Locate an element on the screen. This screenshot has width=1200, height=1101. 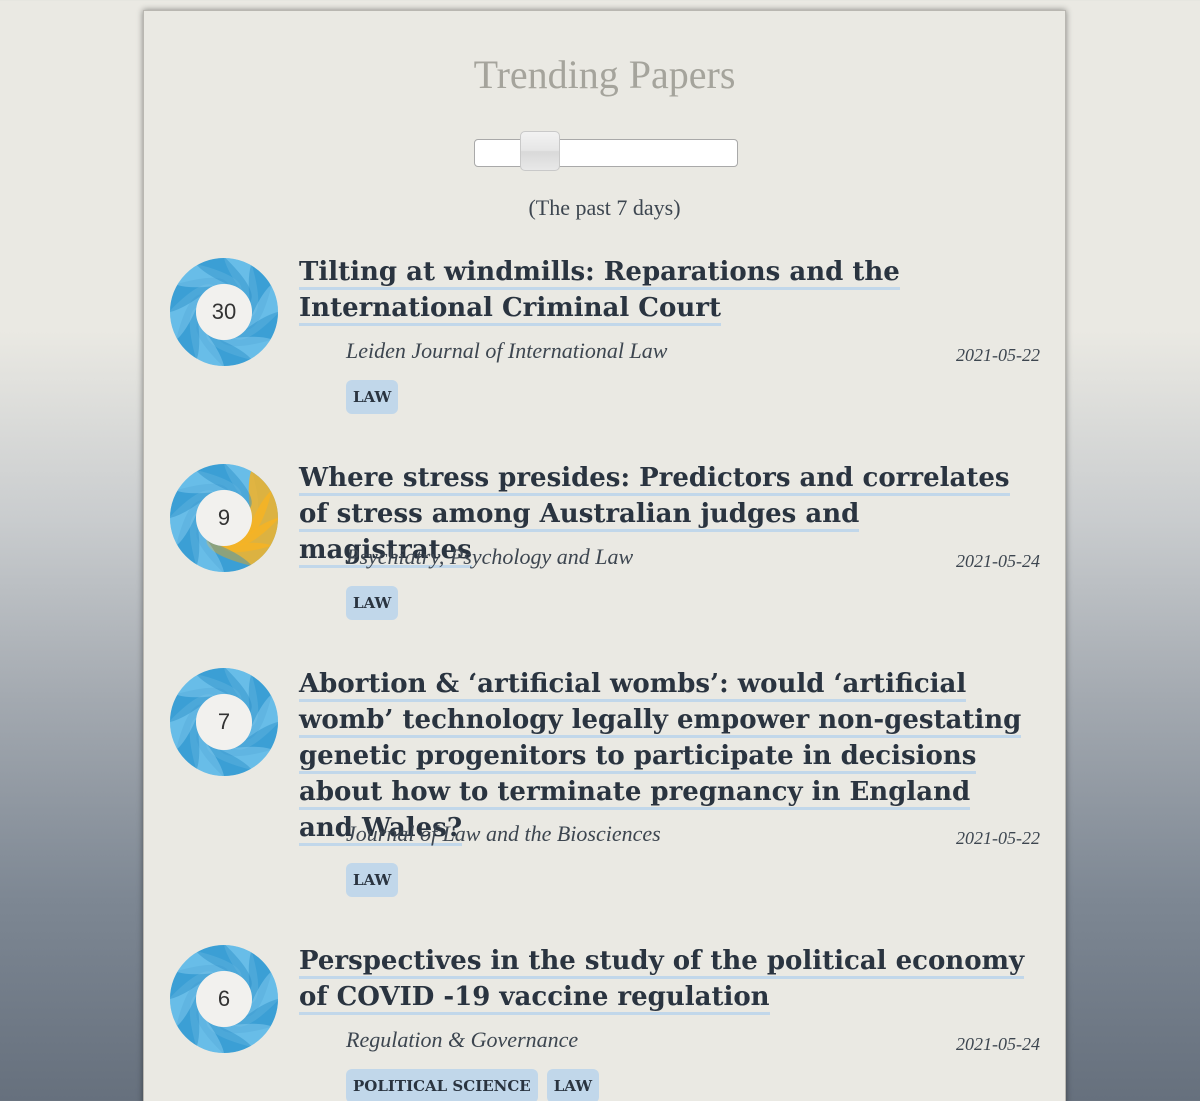
tag-political-science: POLITICAL SCIENCE is located at coordinates (442, 1085).